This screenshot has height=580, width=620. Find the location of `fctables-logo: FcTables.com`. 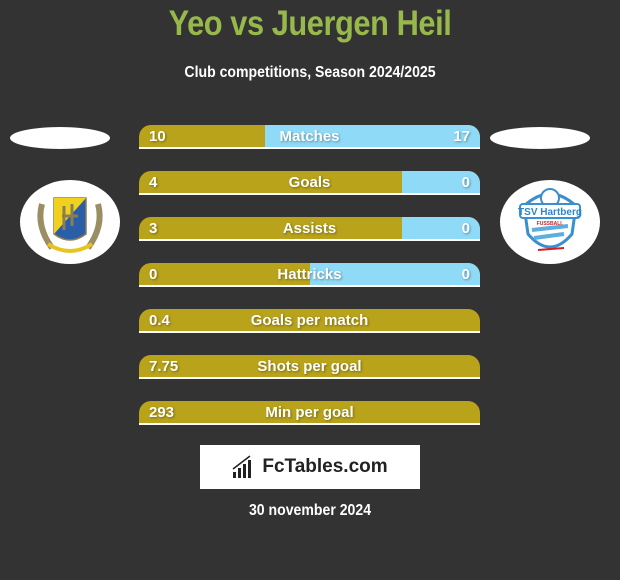

fctables-logo: FcTables.com is located at coordinates (310, 467).